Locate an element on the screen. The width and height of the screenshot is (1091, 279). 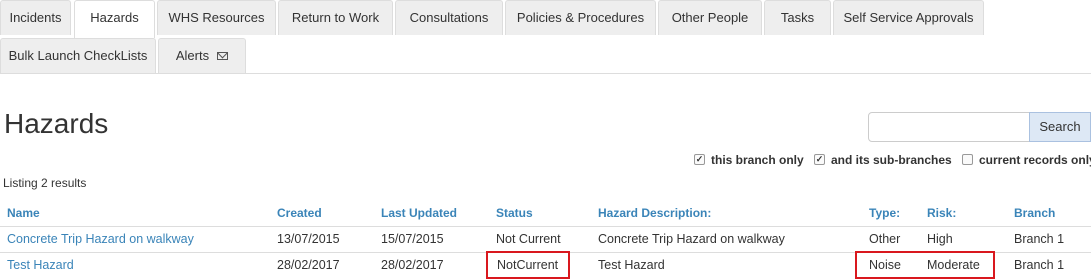
result-count: Listing 2 results is located at coordinates (45, 183).